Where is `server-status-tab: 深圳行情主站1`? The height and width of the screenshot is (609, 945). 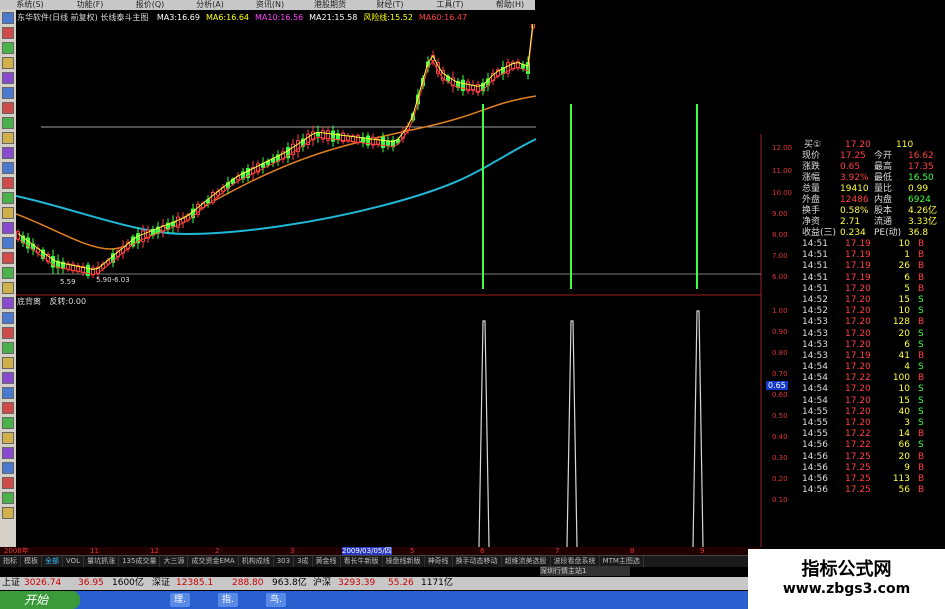 server-status-tab: 深圳行情主站1 is located at coordinates (585, 571).